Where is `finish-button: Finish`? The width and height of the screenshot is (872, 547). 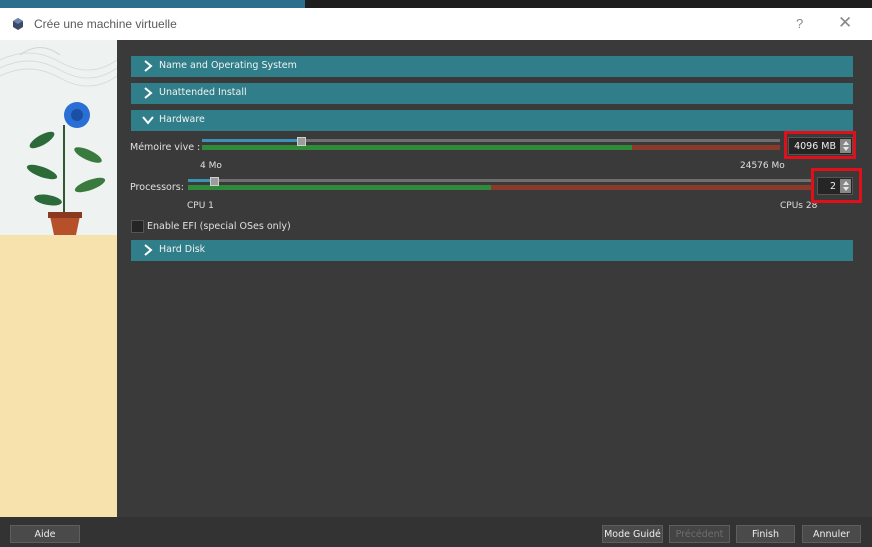 finish-button: Finish is located at coordinates (765, 534).